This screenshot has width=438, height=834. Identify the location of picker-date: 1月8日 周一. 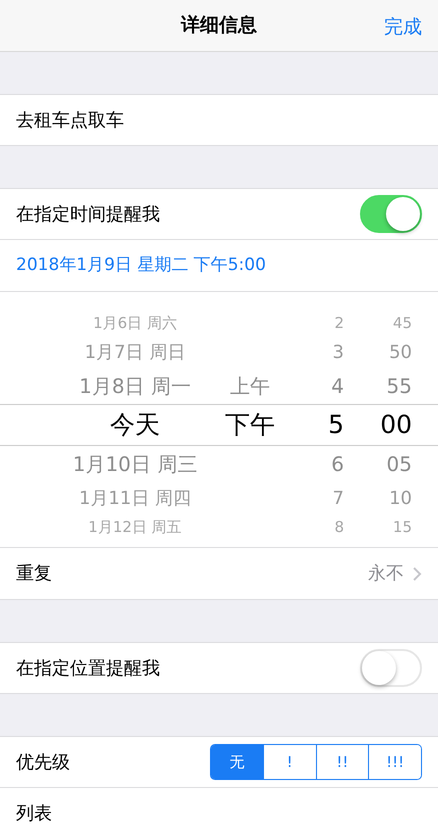
(135, 386).